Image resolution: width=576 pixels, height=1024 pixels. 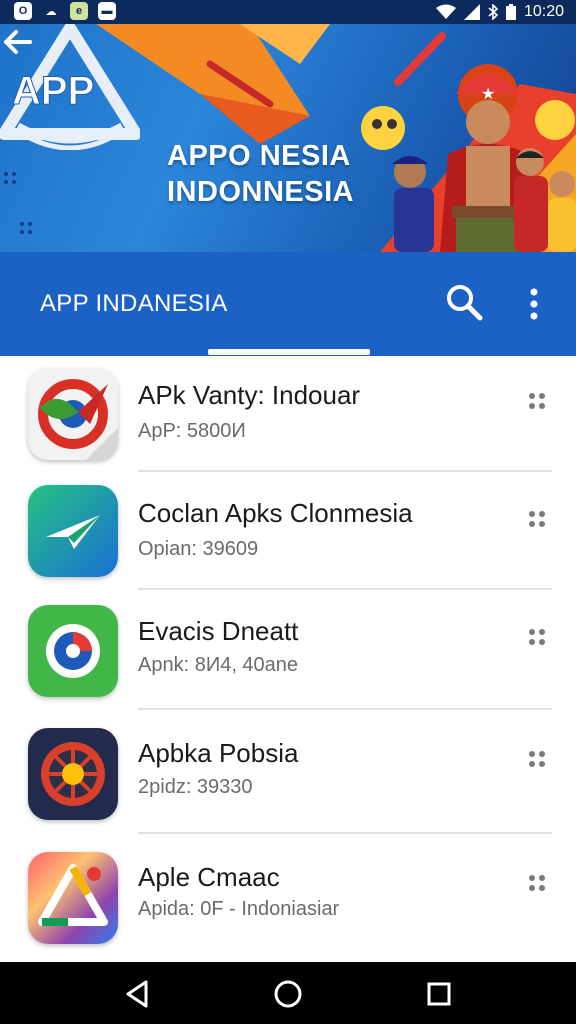 What do you see at coordinates (53, 91) in the screenshot?
I see `logo-mark-text: APP` at bounding box center [53, 91].